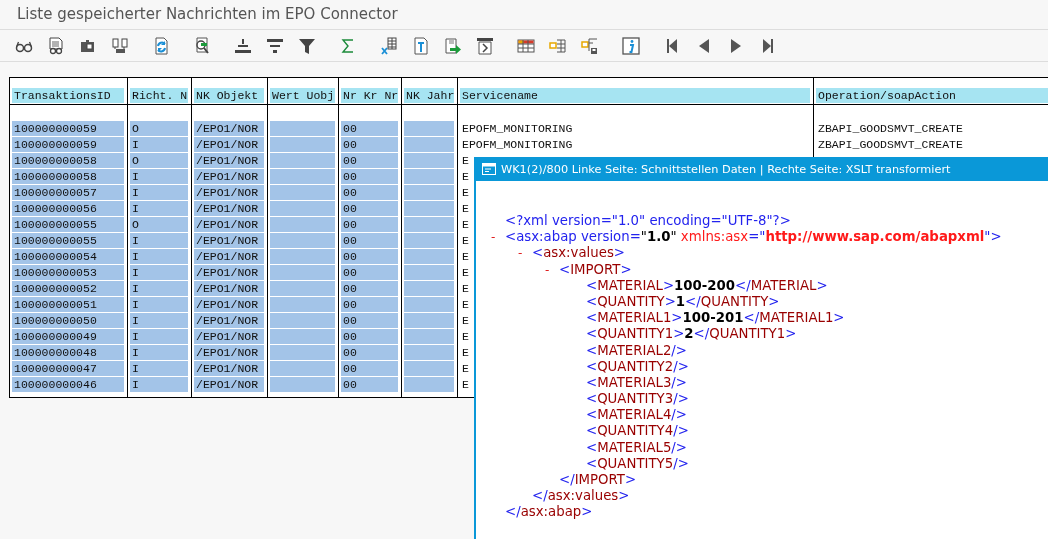 This screenshot has width=1048, height=539. What do you see at coordinates (637, 431) in the screenshot?
I see `xml-line: <QUANTITY4/>` at bounding box center [637, 431].